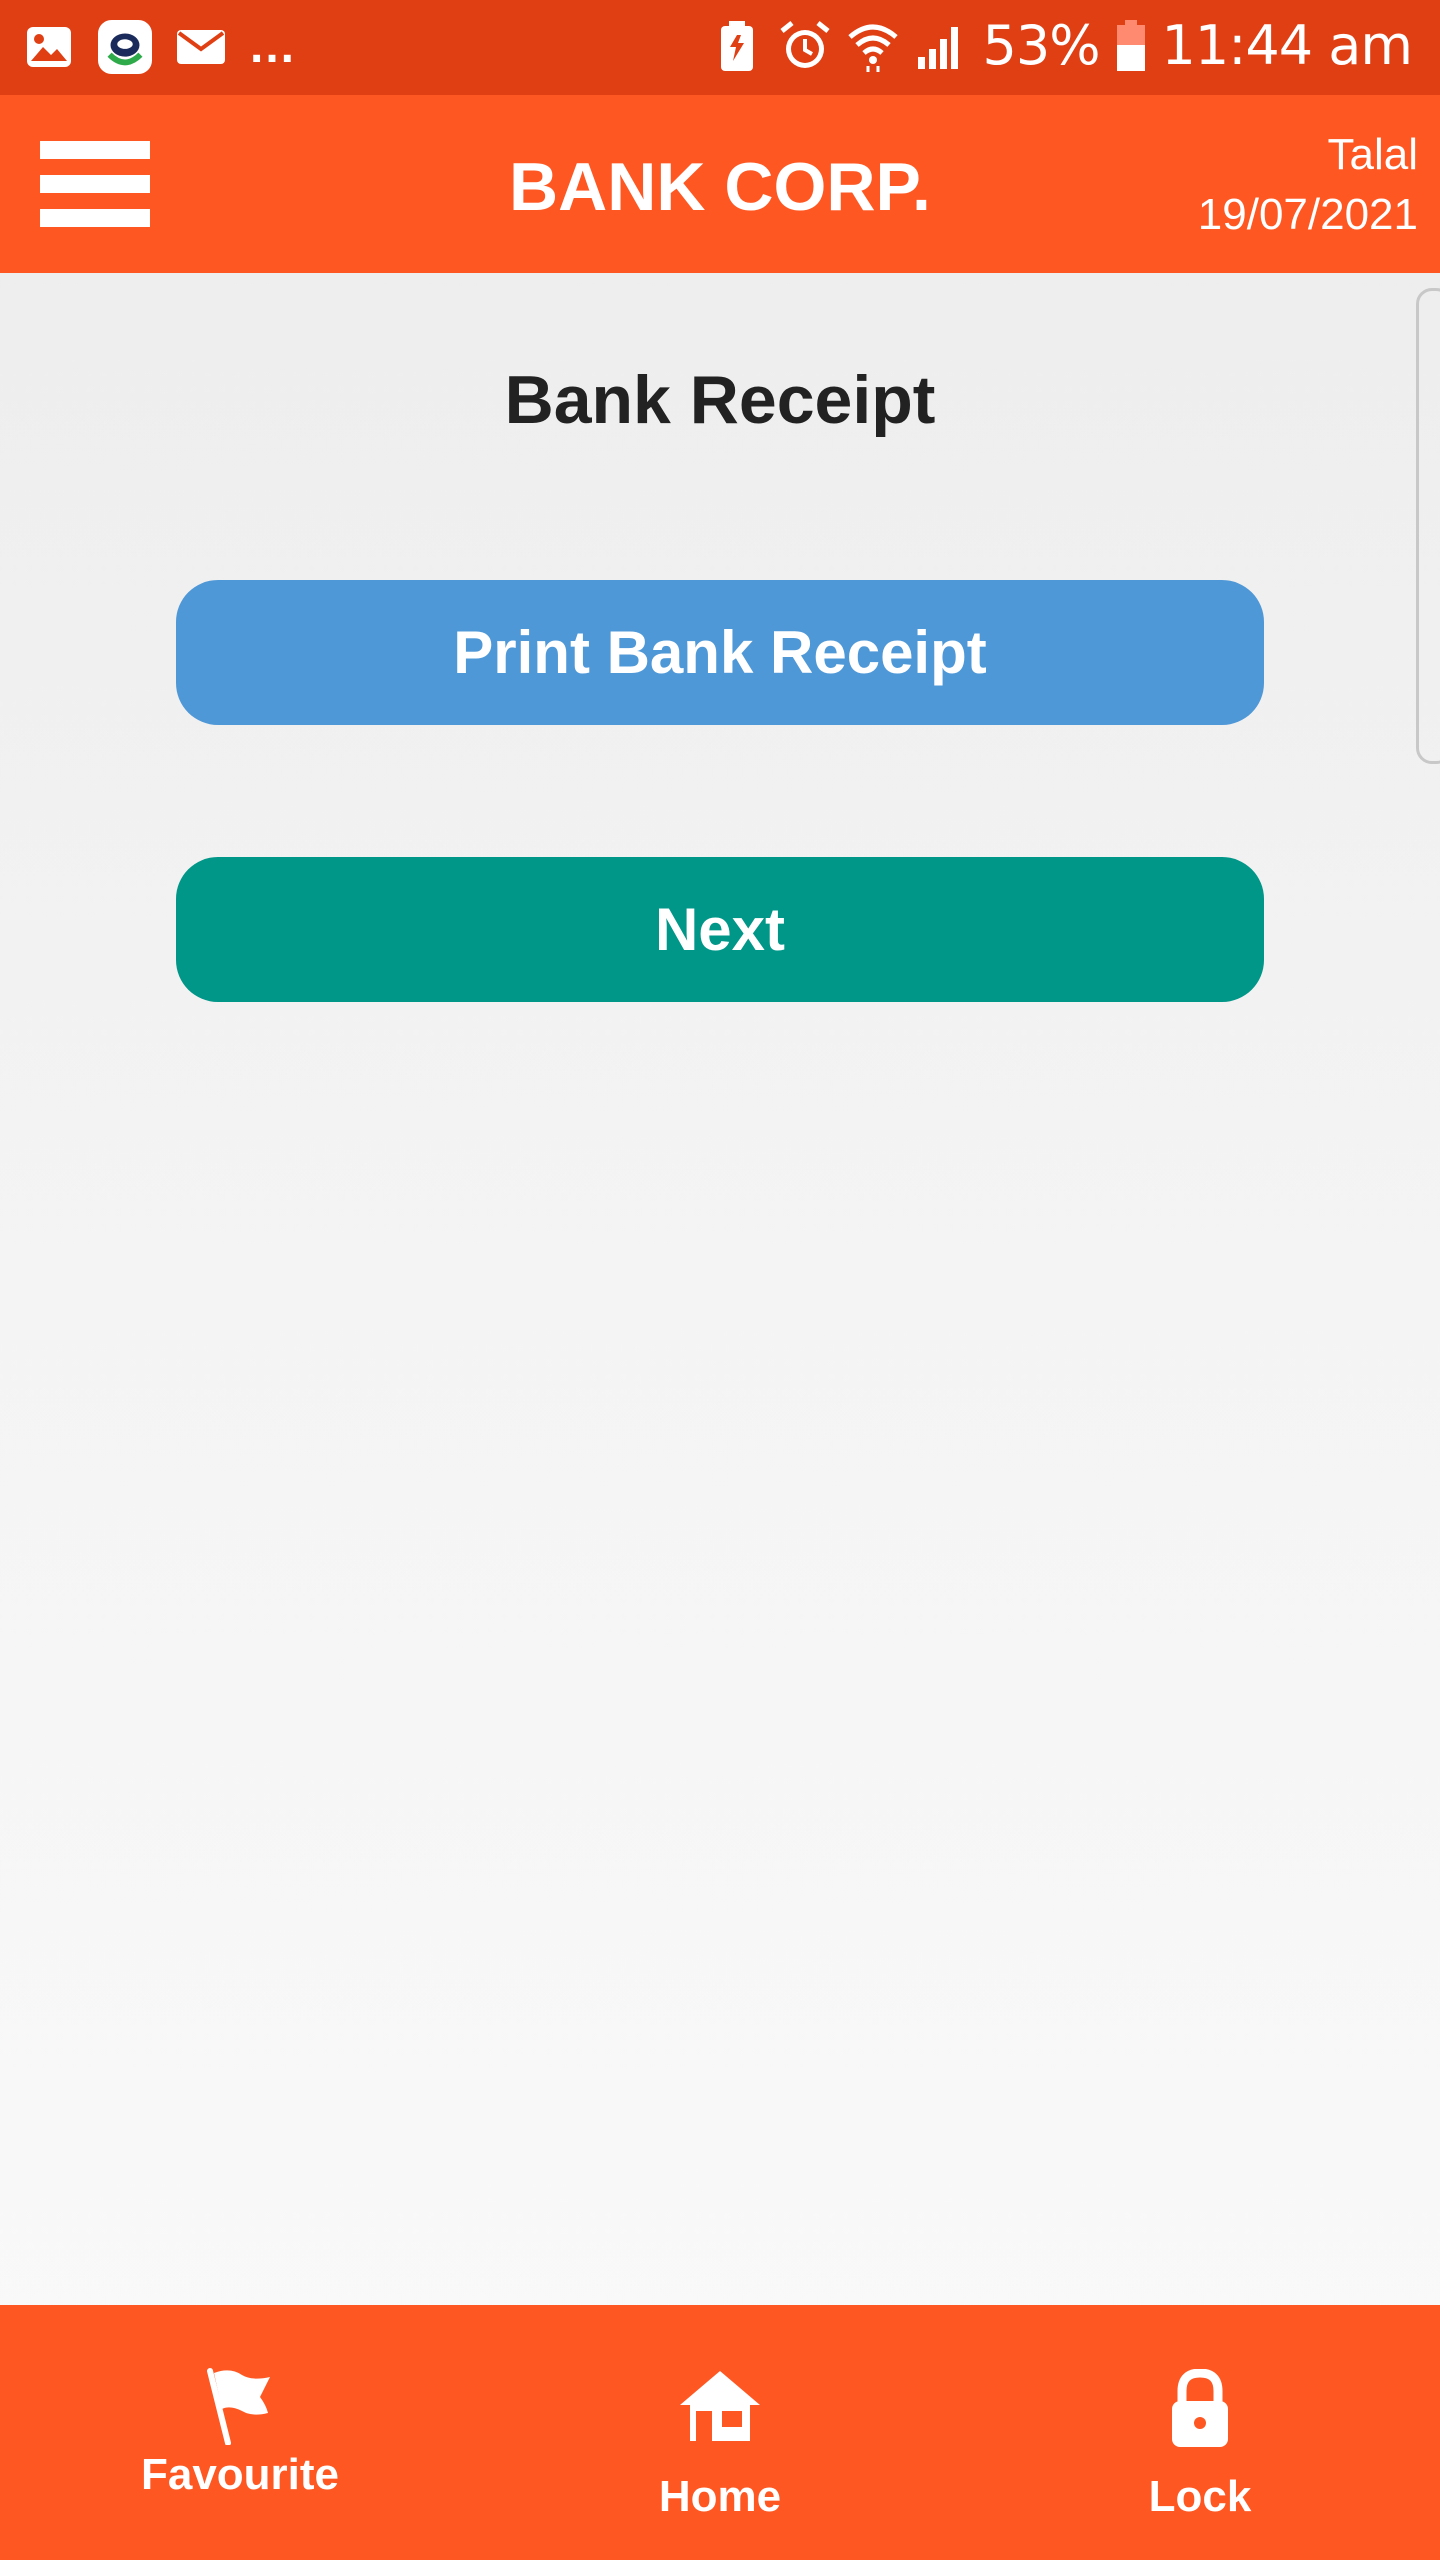 The width and height of the screenshot is (1440, 2560). What do you see at coordinates (720, 2405) in the screenshot?
I see `home-icon` at bounding box center [720, 2405].